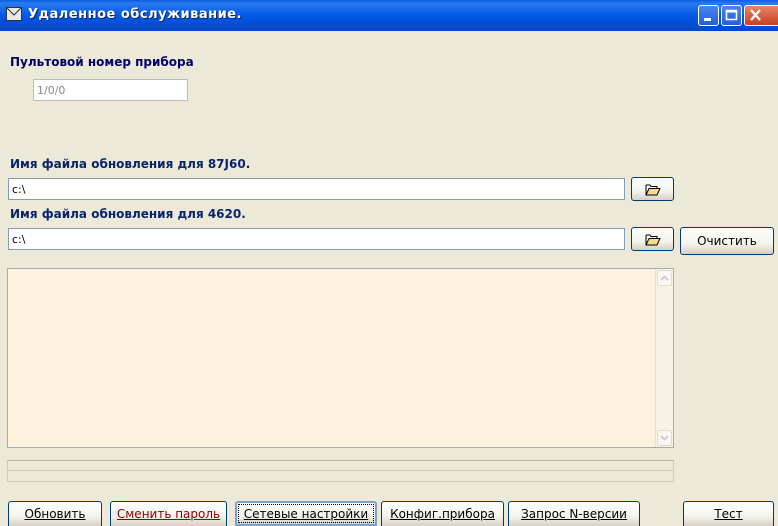  I want to click on update-87j60-path-input, so click(316, 189).